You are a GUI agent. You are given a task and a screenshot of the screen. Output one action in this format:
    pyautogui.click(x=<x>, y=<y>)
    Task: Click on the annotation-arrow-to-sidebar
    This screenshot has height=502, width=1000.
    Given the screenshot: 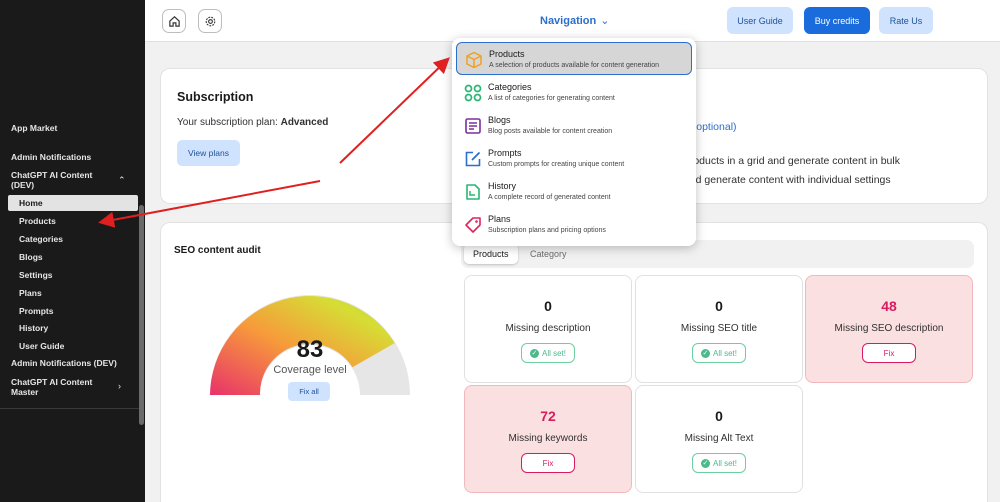 What is the action you would take?
    pyautogui.click(x=209, y=204)
    